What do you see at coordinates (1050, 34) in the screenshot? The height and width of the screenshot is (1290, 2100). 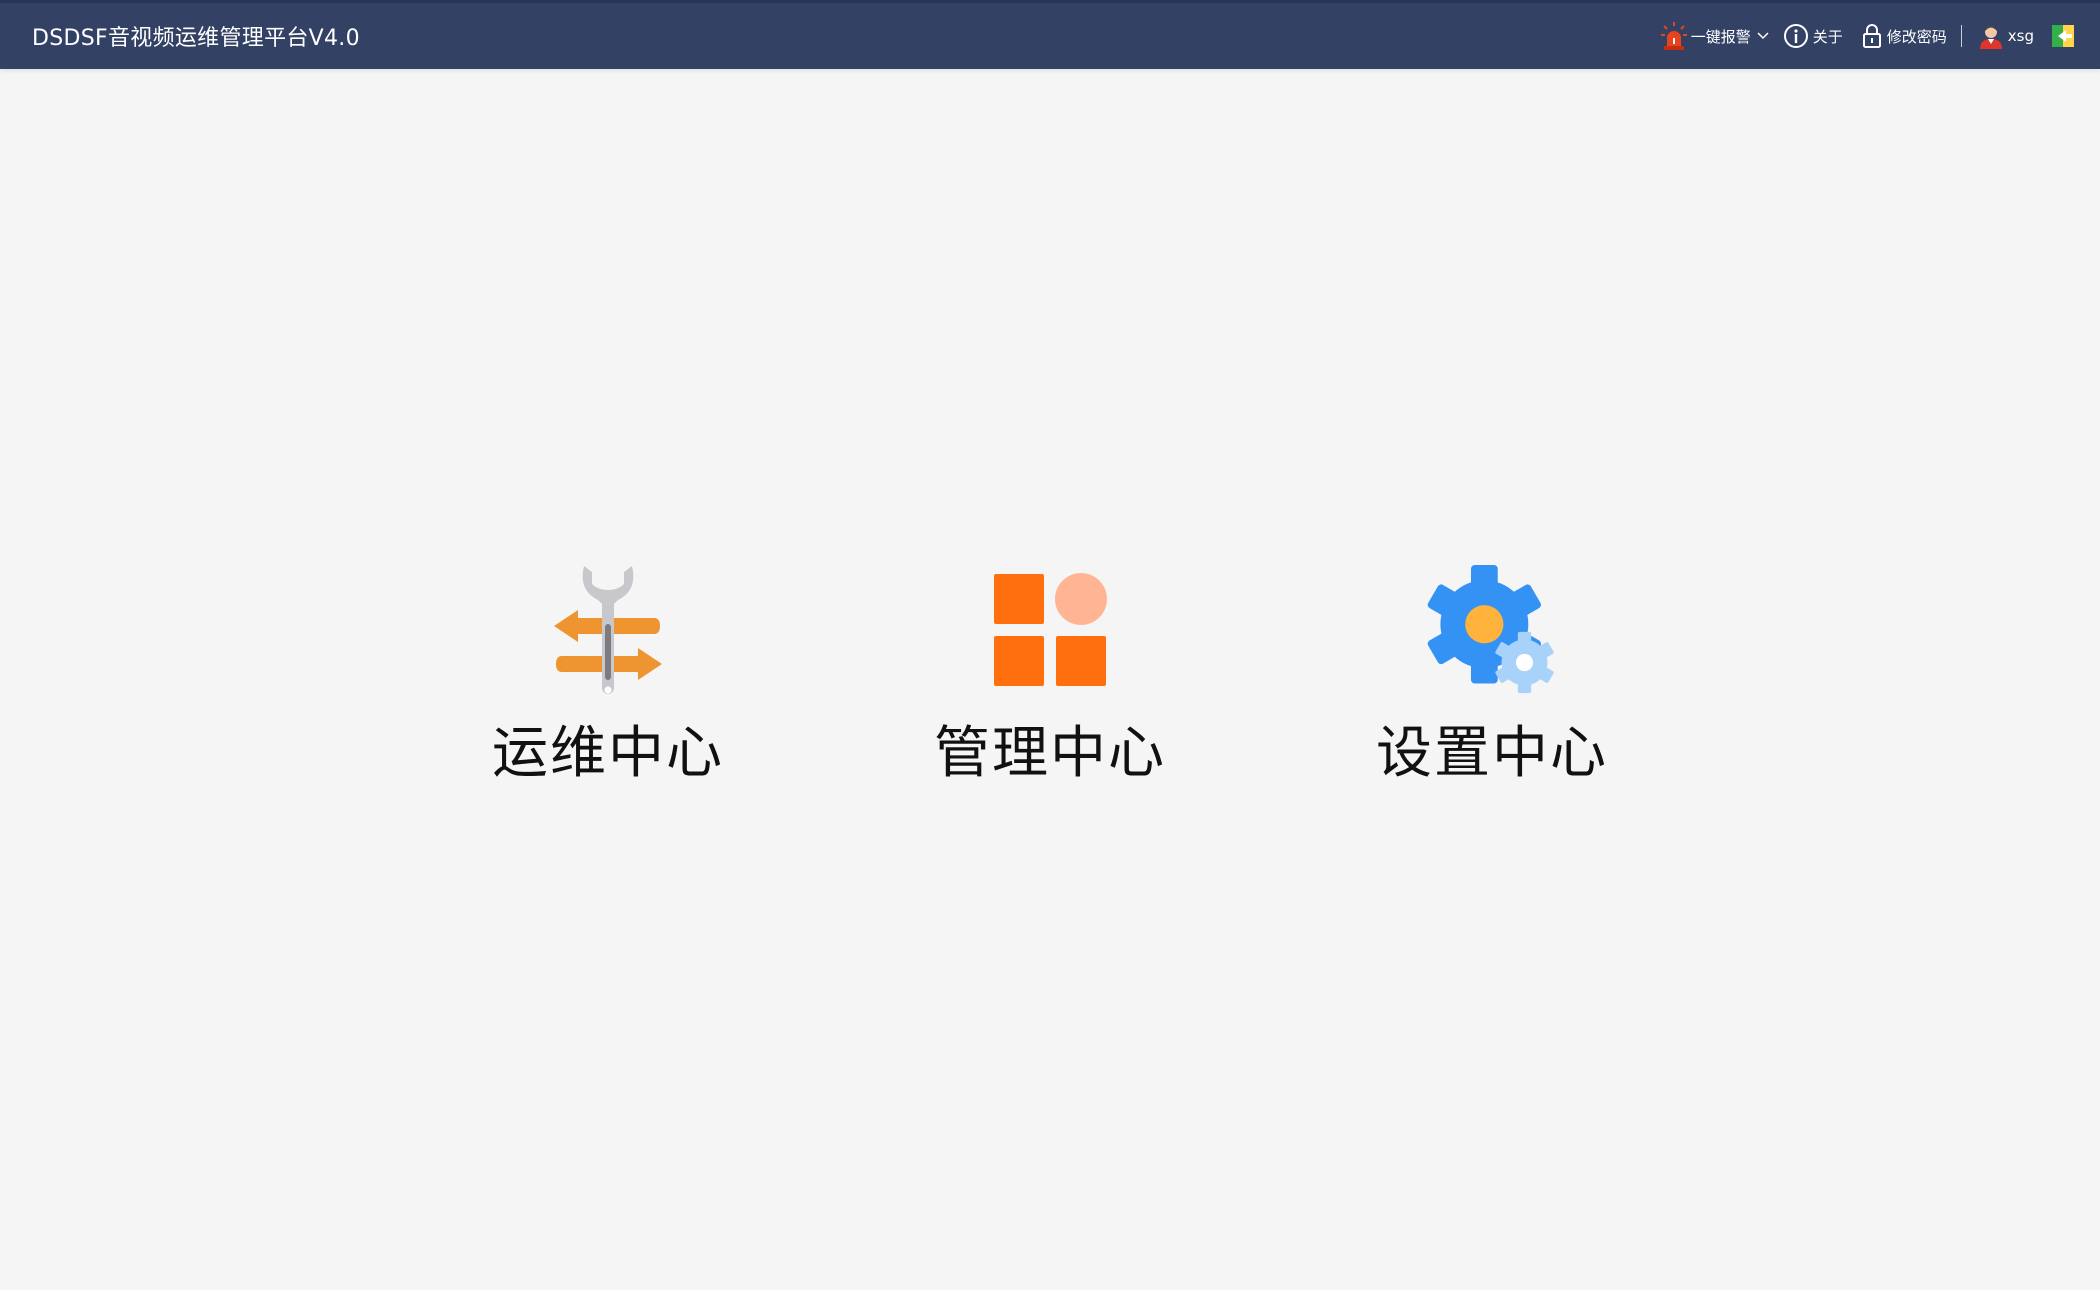 I see `top-header-bar: DSDSF音视频运维管理平台V4.0 一键报警 关于 修改密码 xsg` at bounding box center [1050, 34].